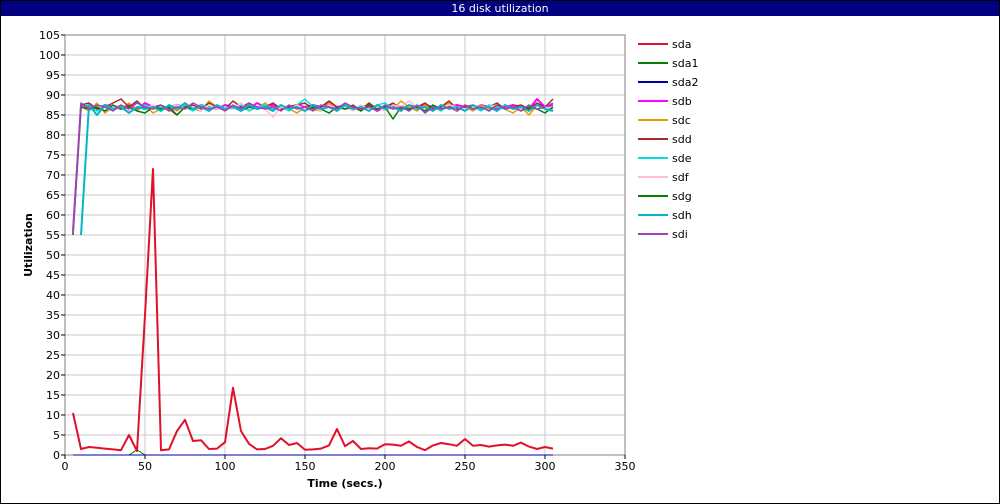  What do you see at coordinates (53, 255) in the screenshot?
I see `y-tick-label: 50` at bounding box center [53, 255].